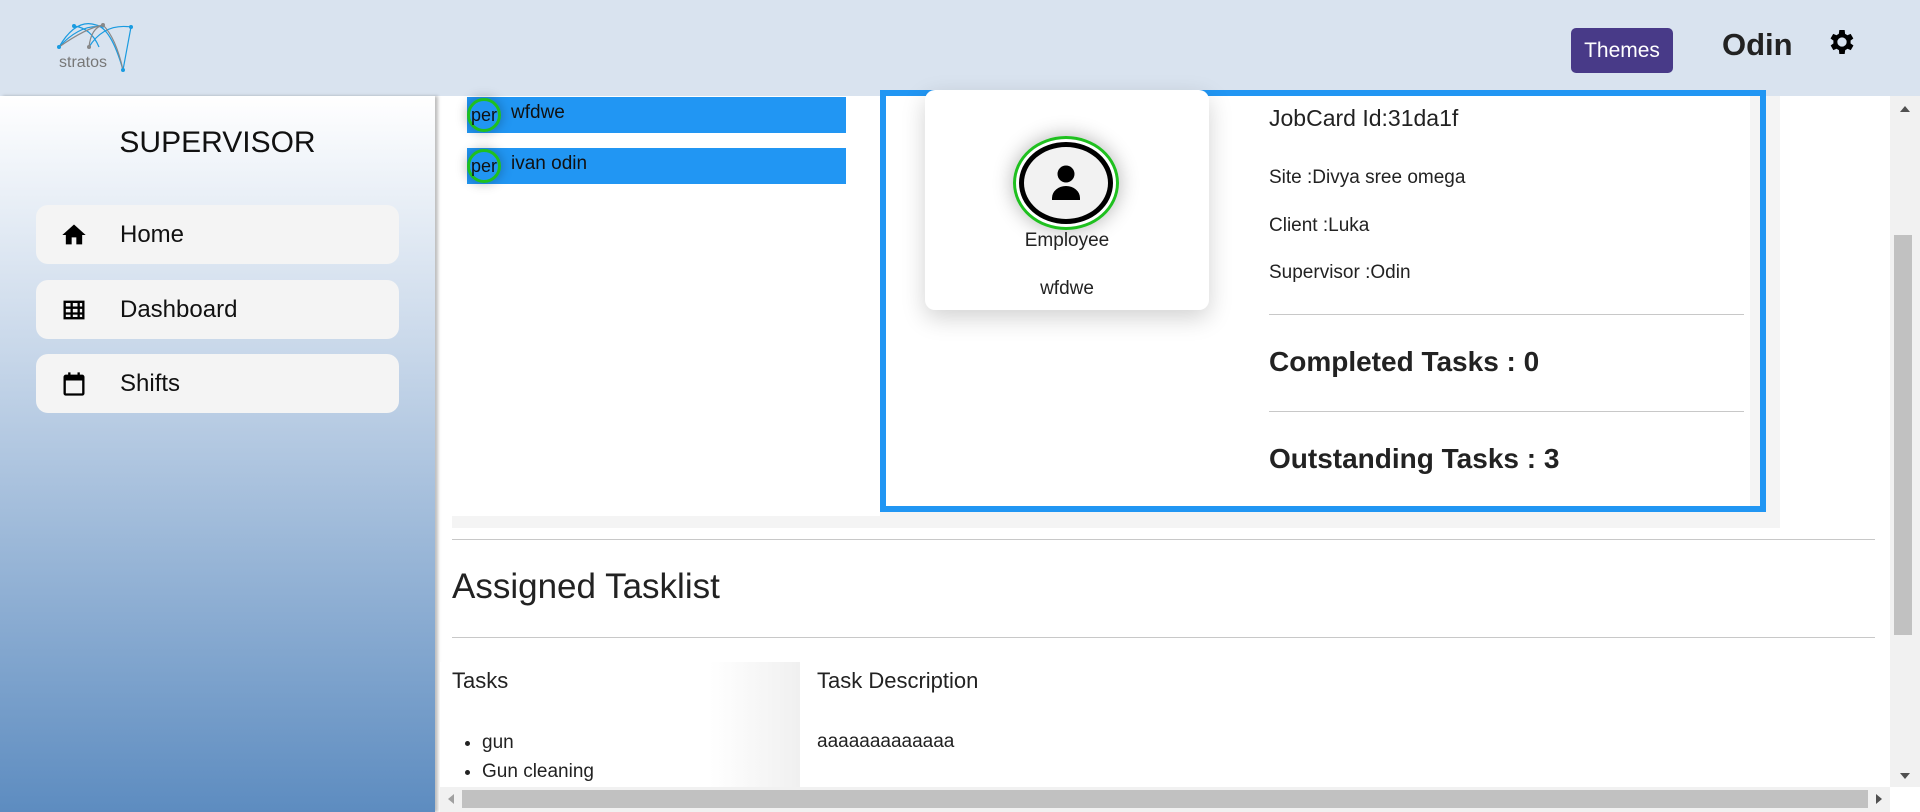 The height and width of the screenshot is (812, 1920). I want to click on sidebar-item-shifts: Shifts, so click(217, 383).